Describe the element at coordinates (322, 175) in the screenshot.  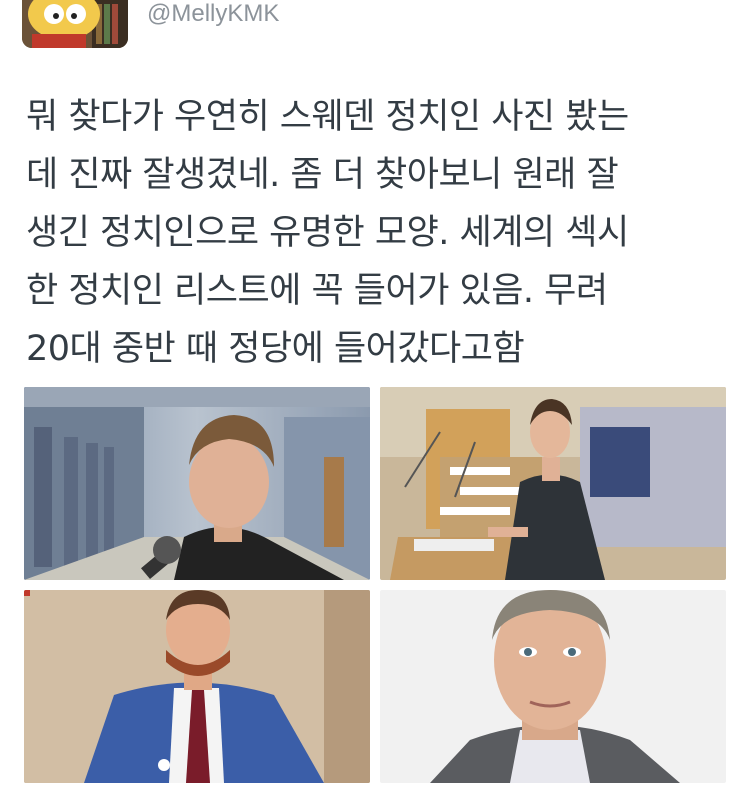
I see `tweet-text-line: 데 진짜 잘생겼네. 좀 더 찾아보니 원래 잘` at that location.